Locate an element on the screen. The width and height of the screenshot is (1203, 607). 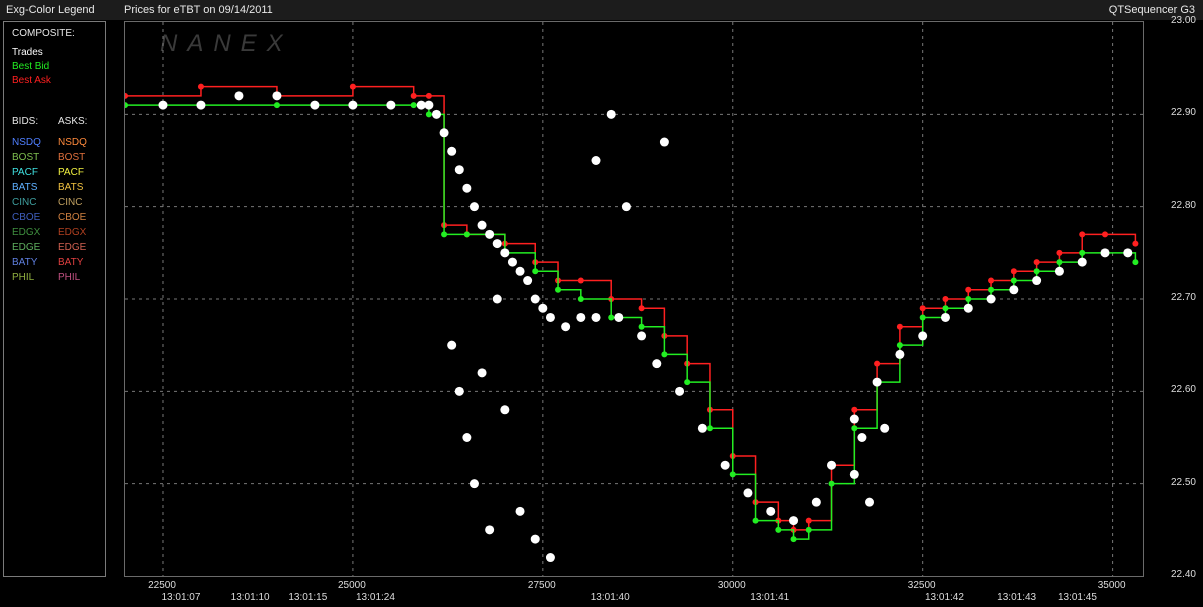
legend-bid-pacf: PACF is located at coordinates (25, 172).